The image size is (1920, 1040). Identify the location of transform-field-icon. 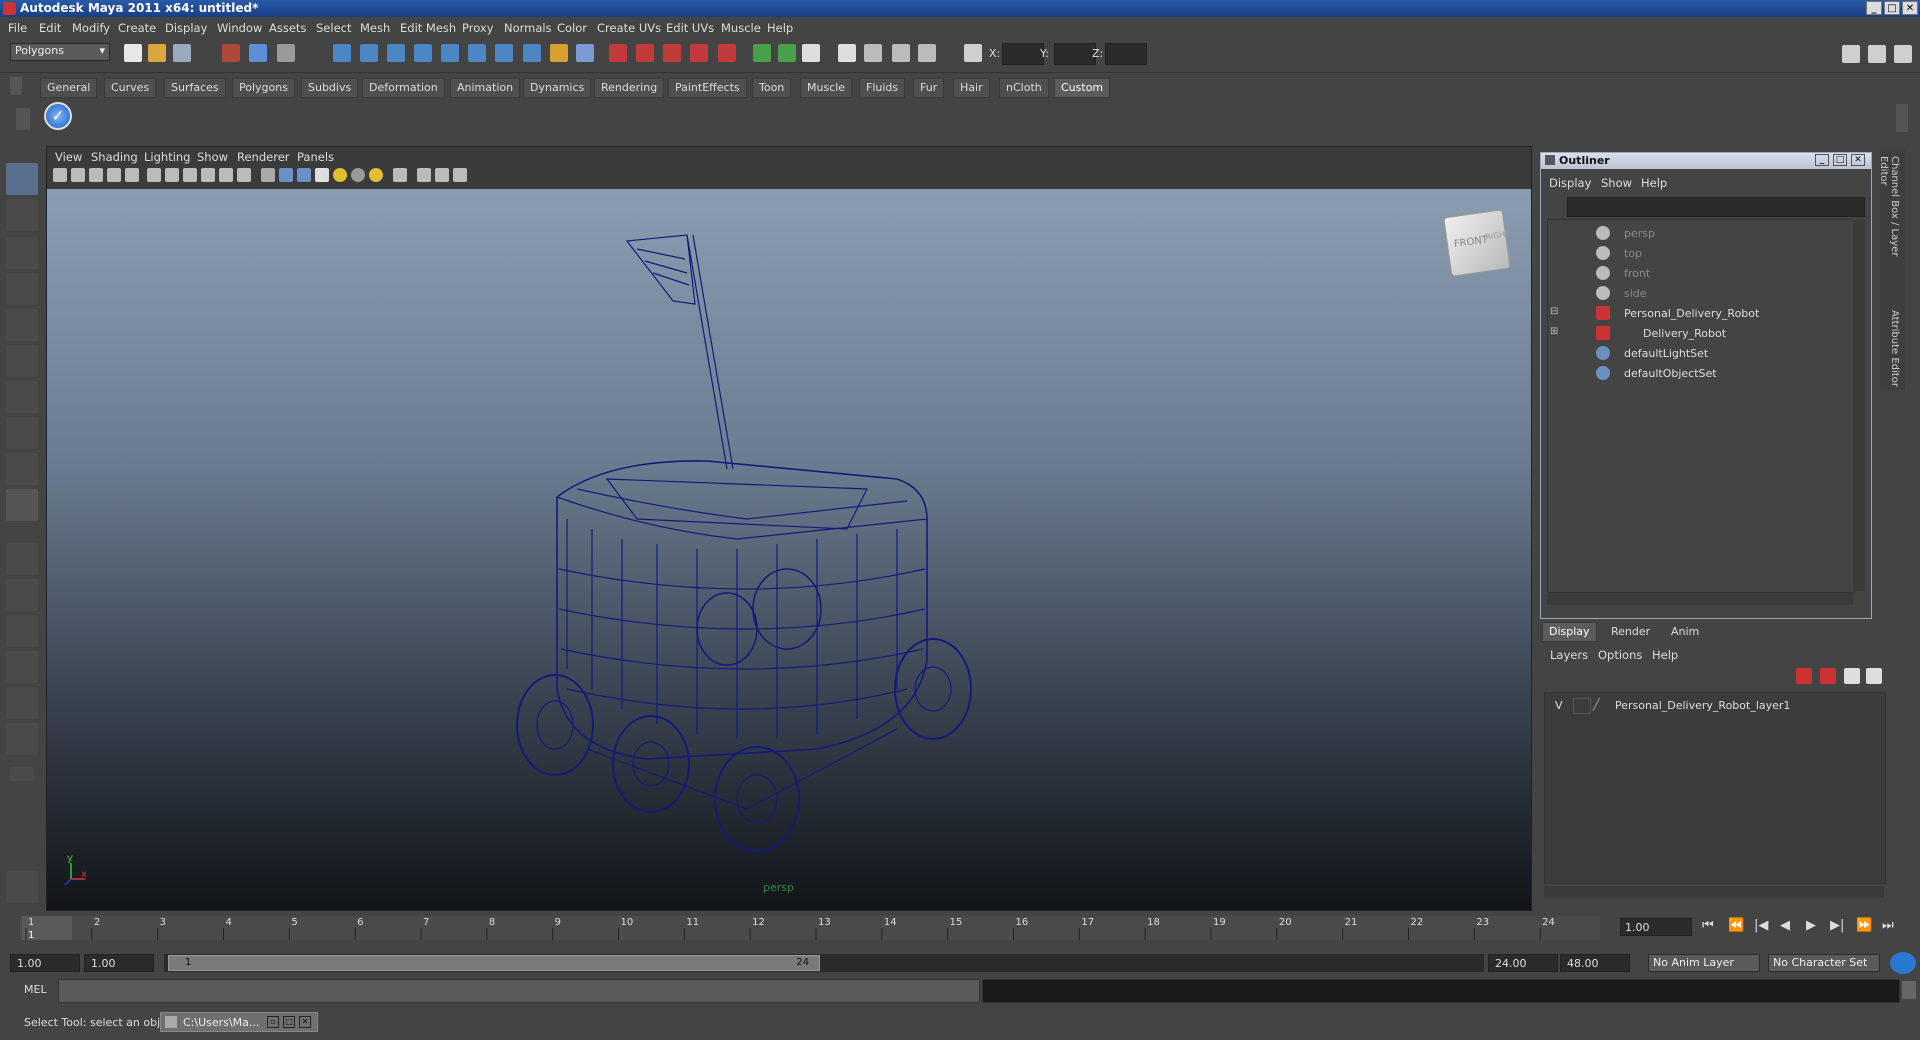
(973, 53).